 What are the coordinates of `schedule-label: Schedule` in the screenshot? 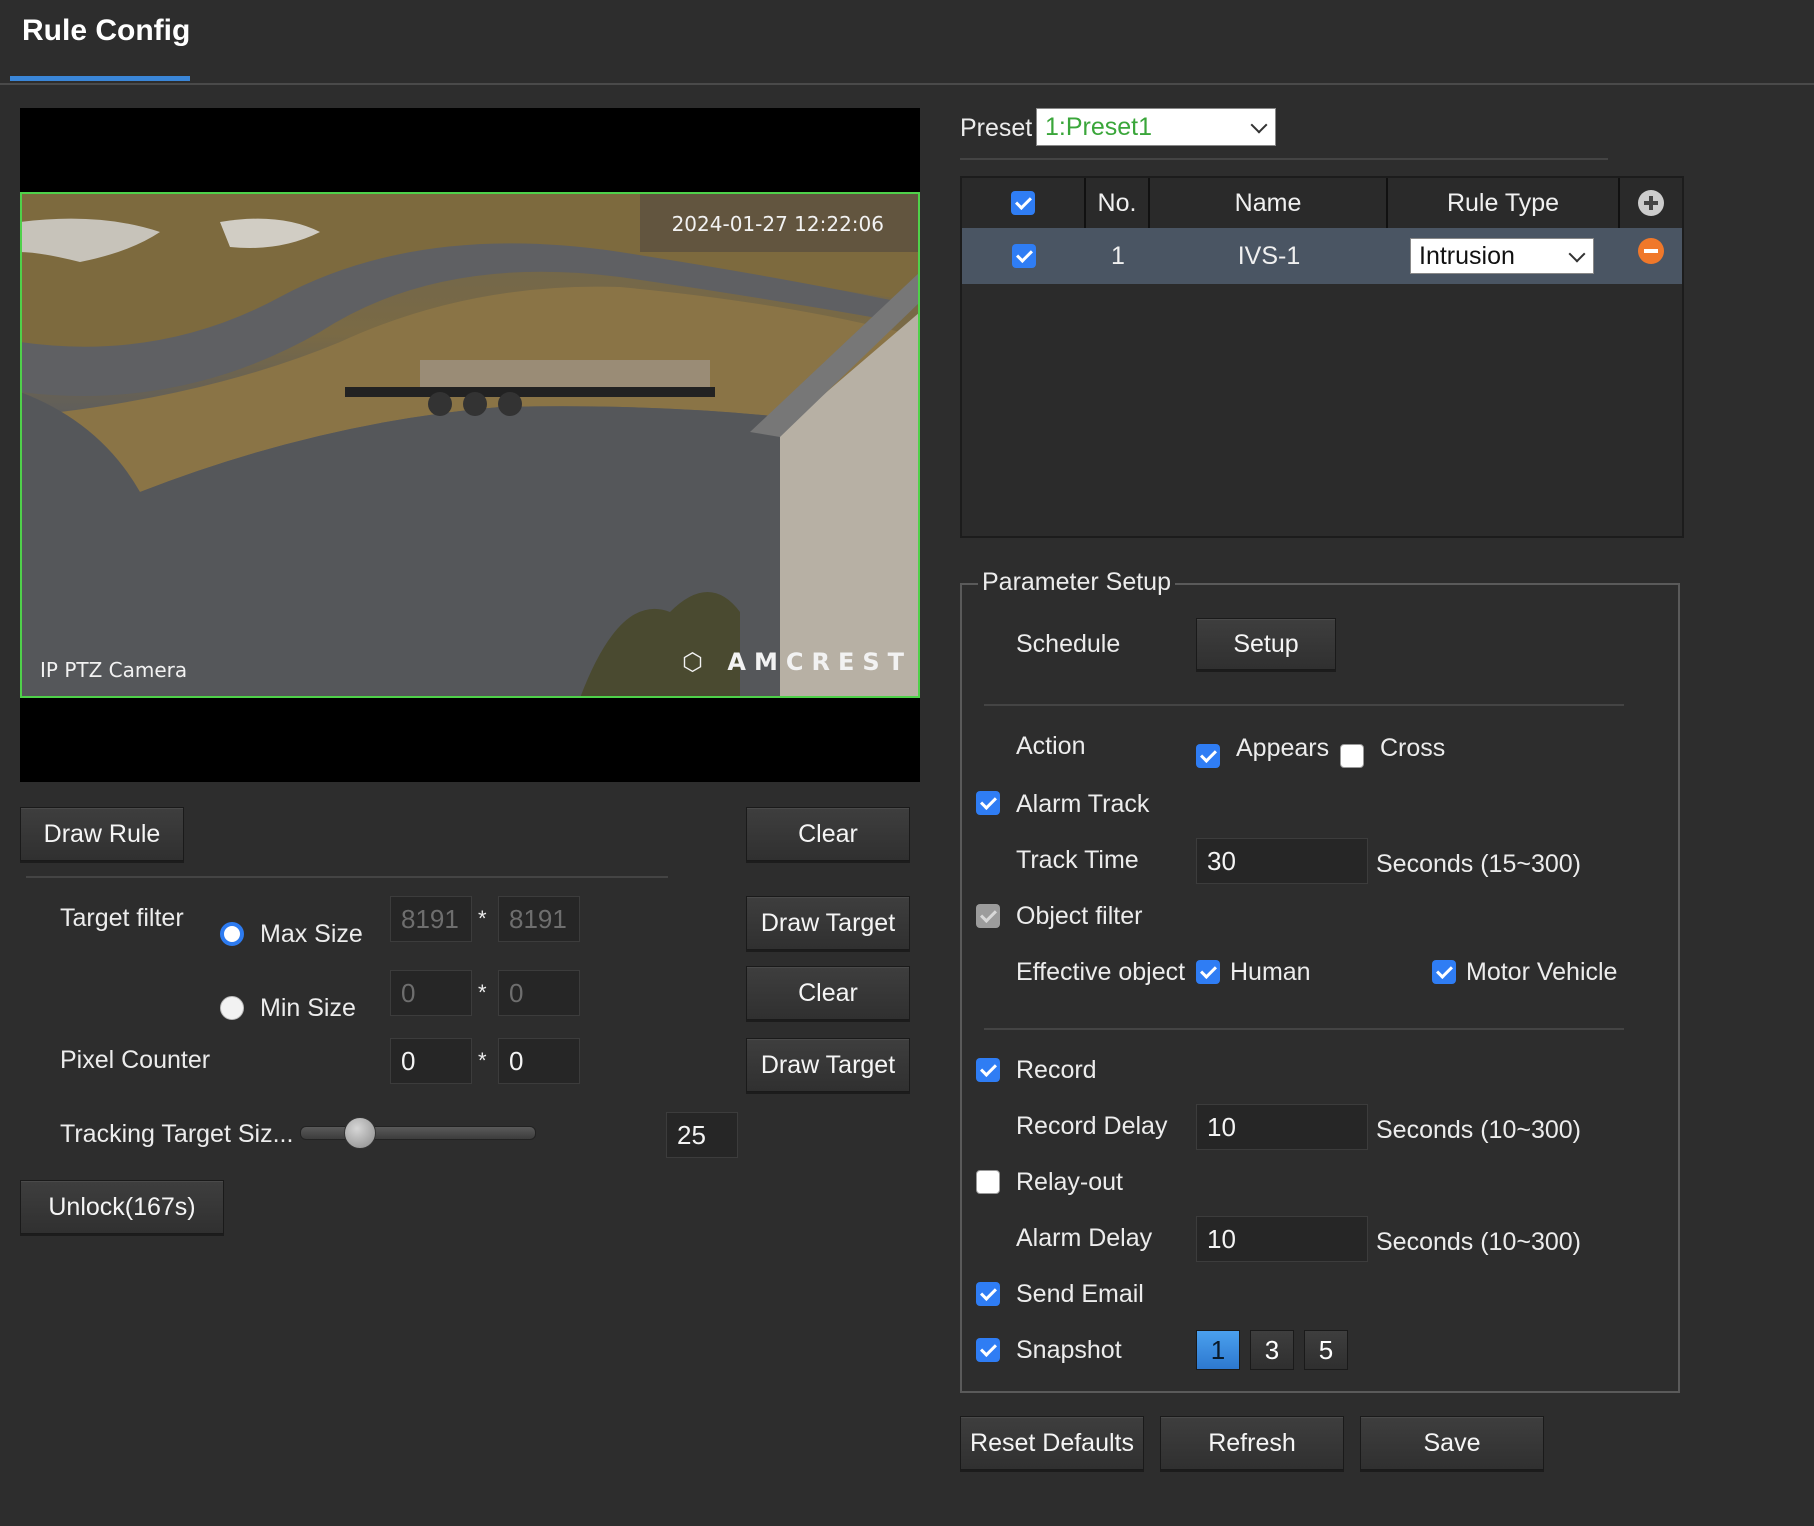 It's located at (1068, 644).